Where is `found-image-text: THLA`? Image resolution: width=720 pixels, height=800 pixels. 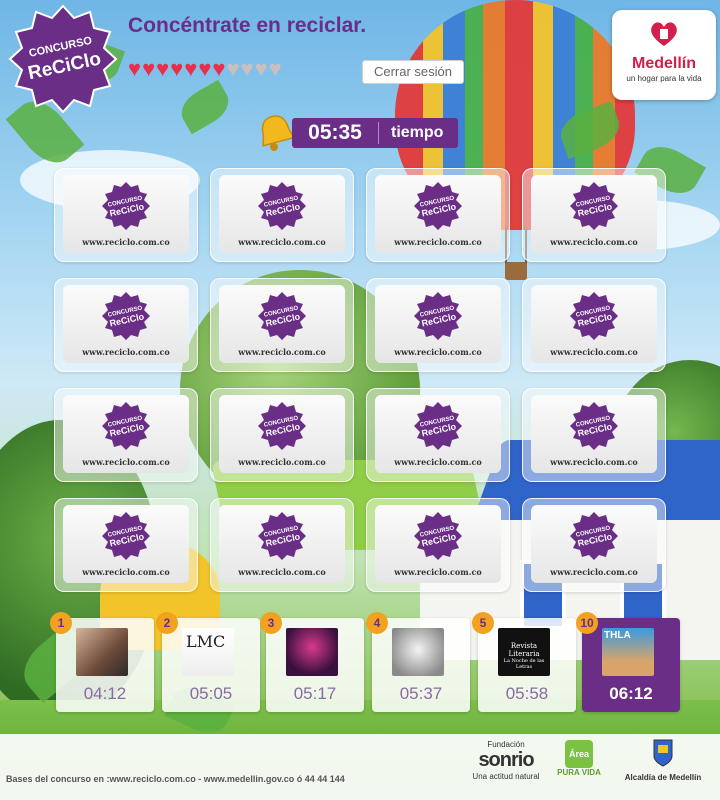 found-image-text: THLA is located at coordinates (617, 635).